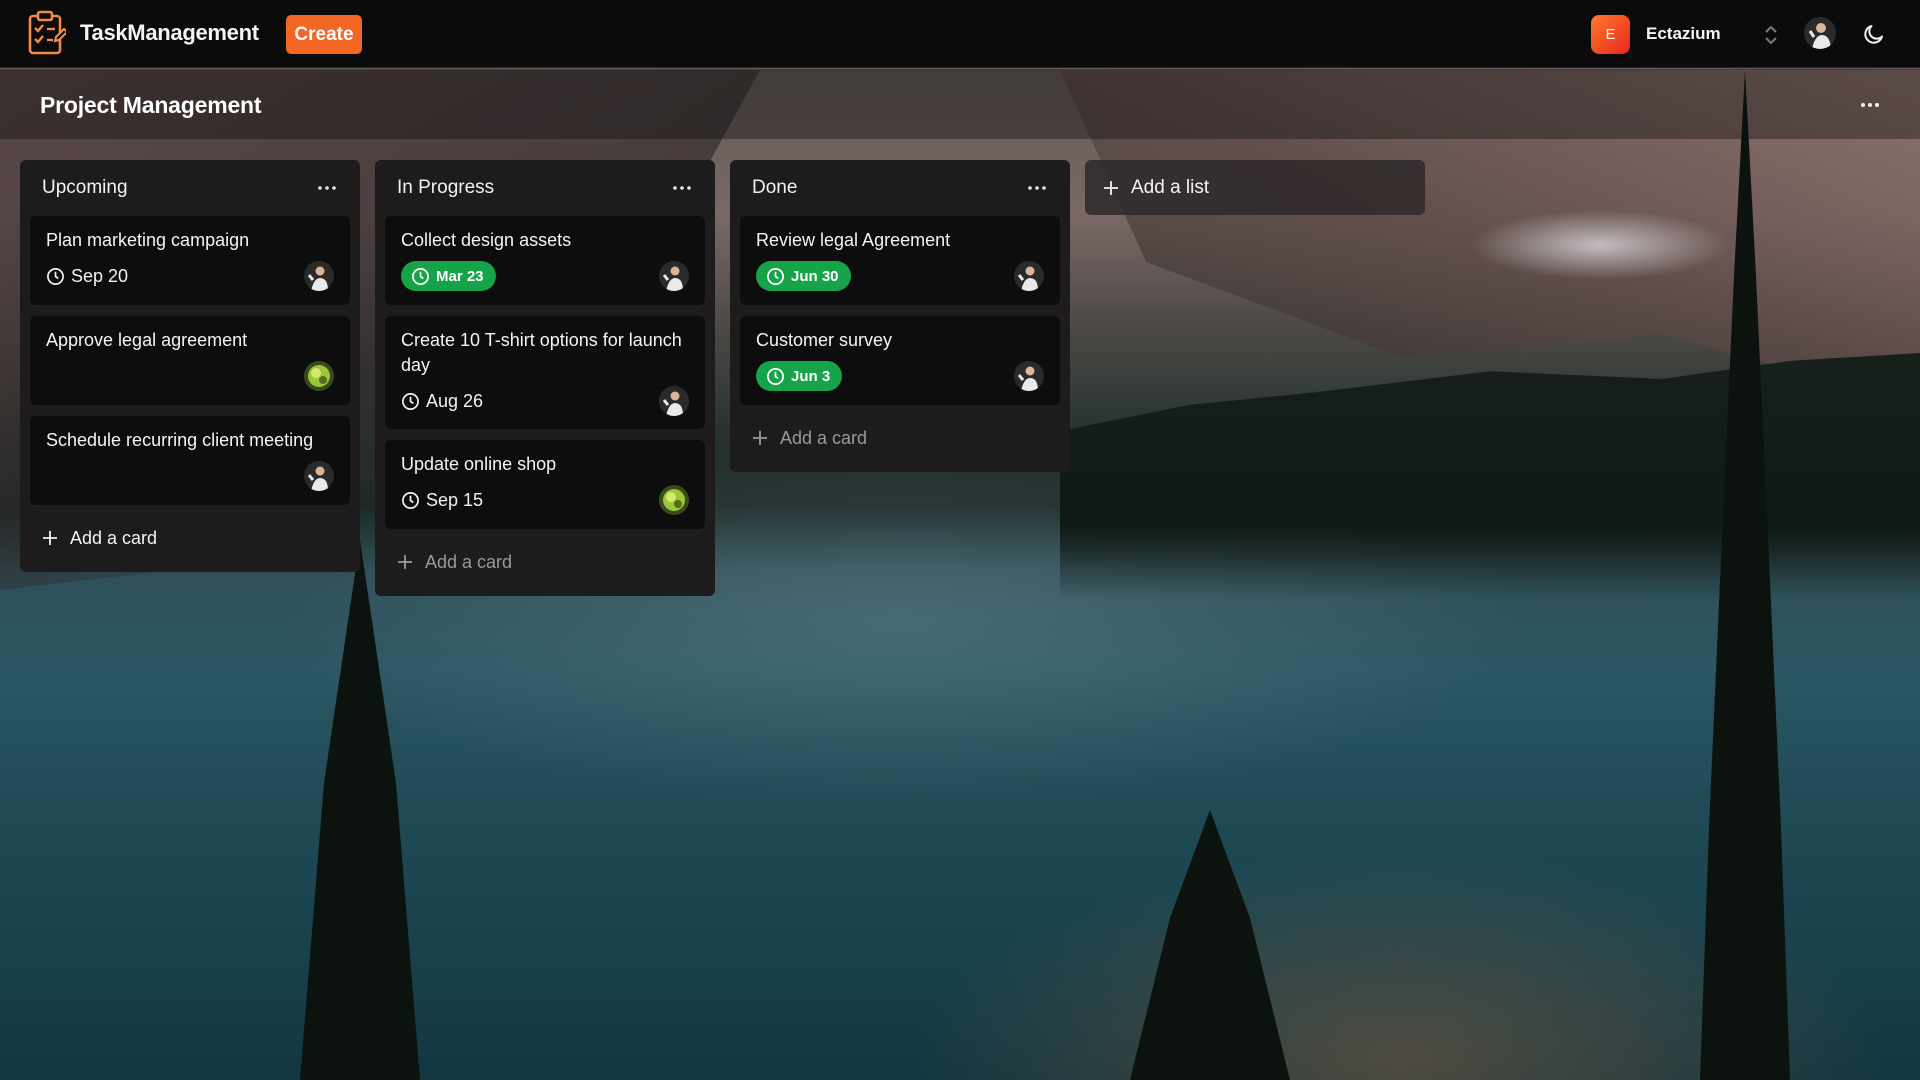  Describe the element at coordinates (900, 276) in the screenshot. I see `card-meta: Jun 30` at that location.